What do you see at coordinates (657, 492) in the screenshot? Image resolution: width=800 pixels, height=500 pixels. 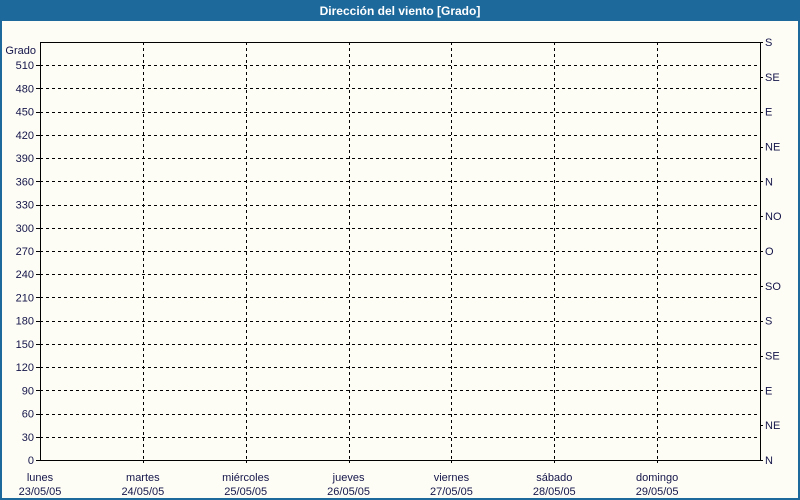 I see `x-axis-date-label: 29/05/05` at bounding box center [657, 492].